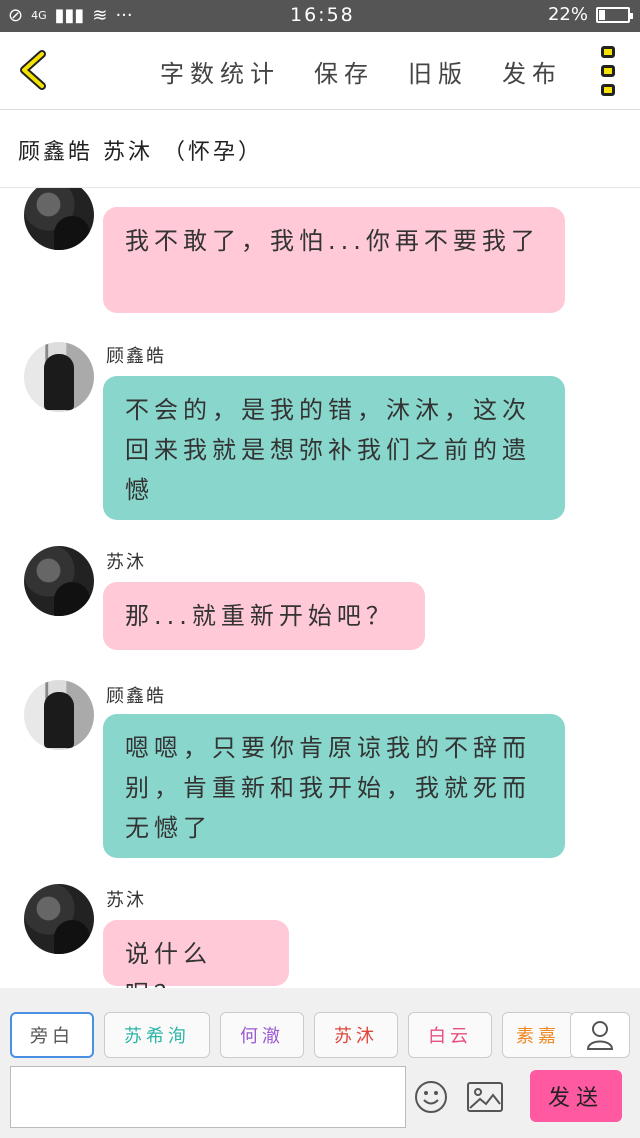 The image size is (640, 1138). I want to click on toolbar-actions: 字数统计 保存 旧版 发布, so click(361, 71).